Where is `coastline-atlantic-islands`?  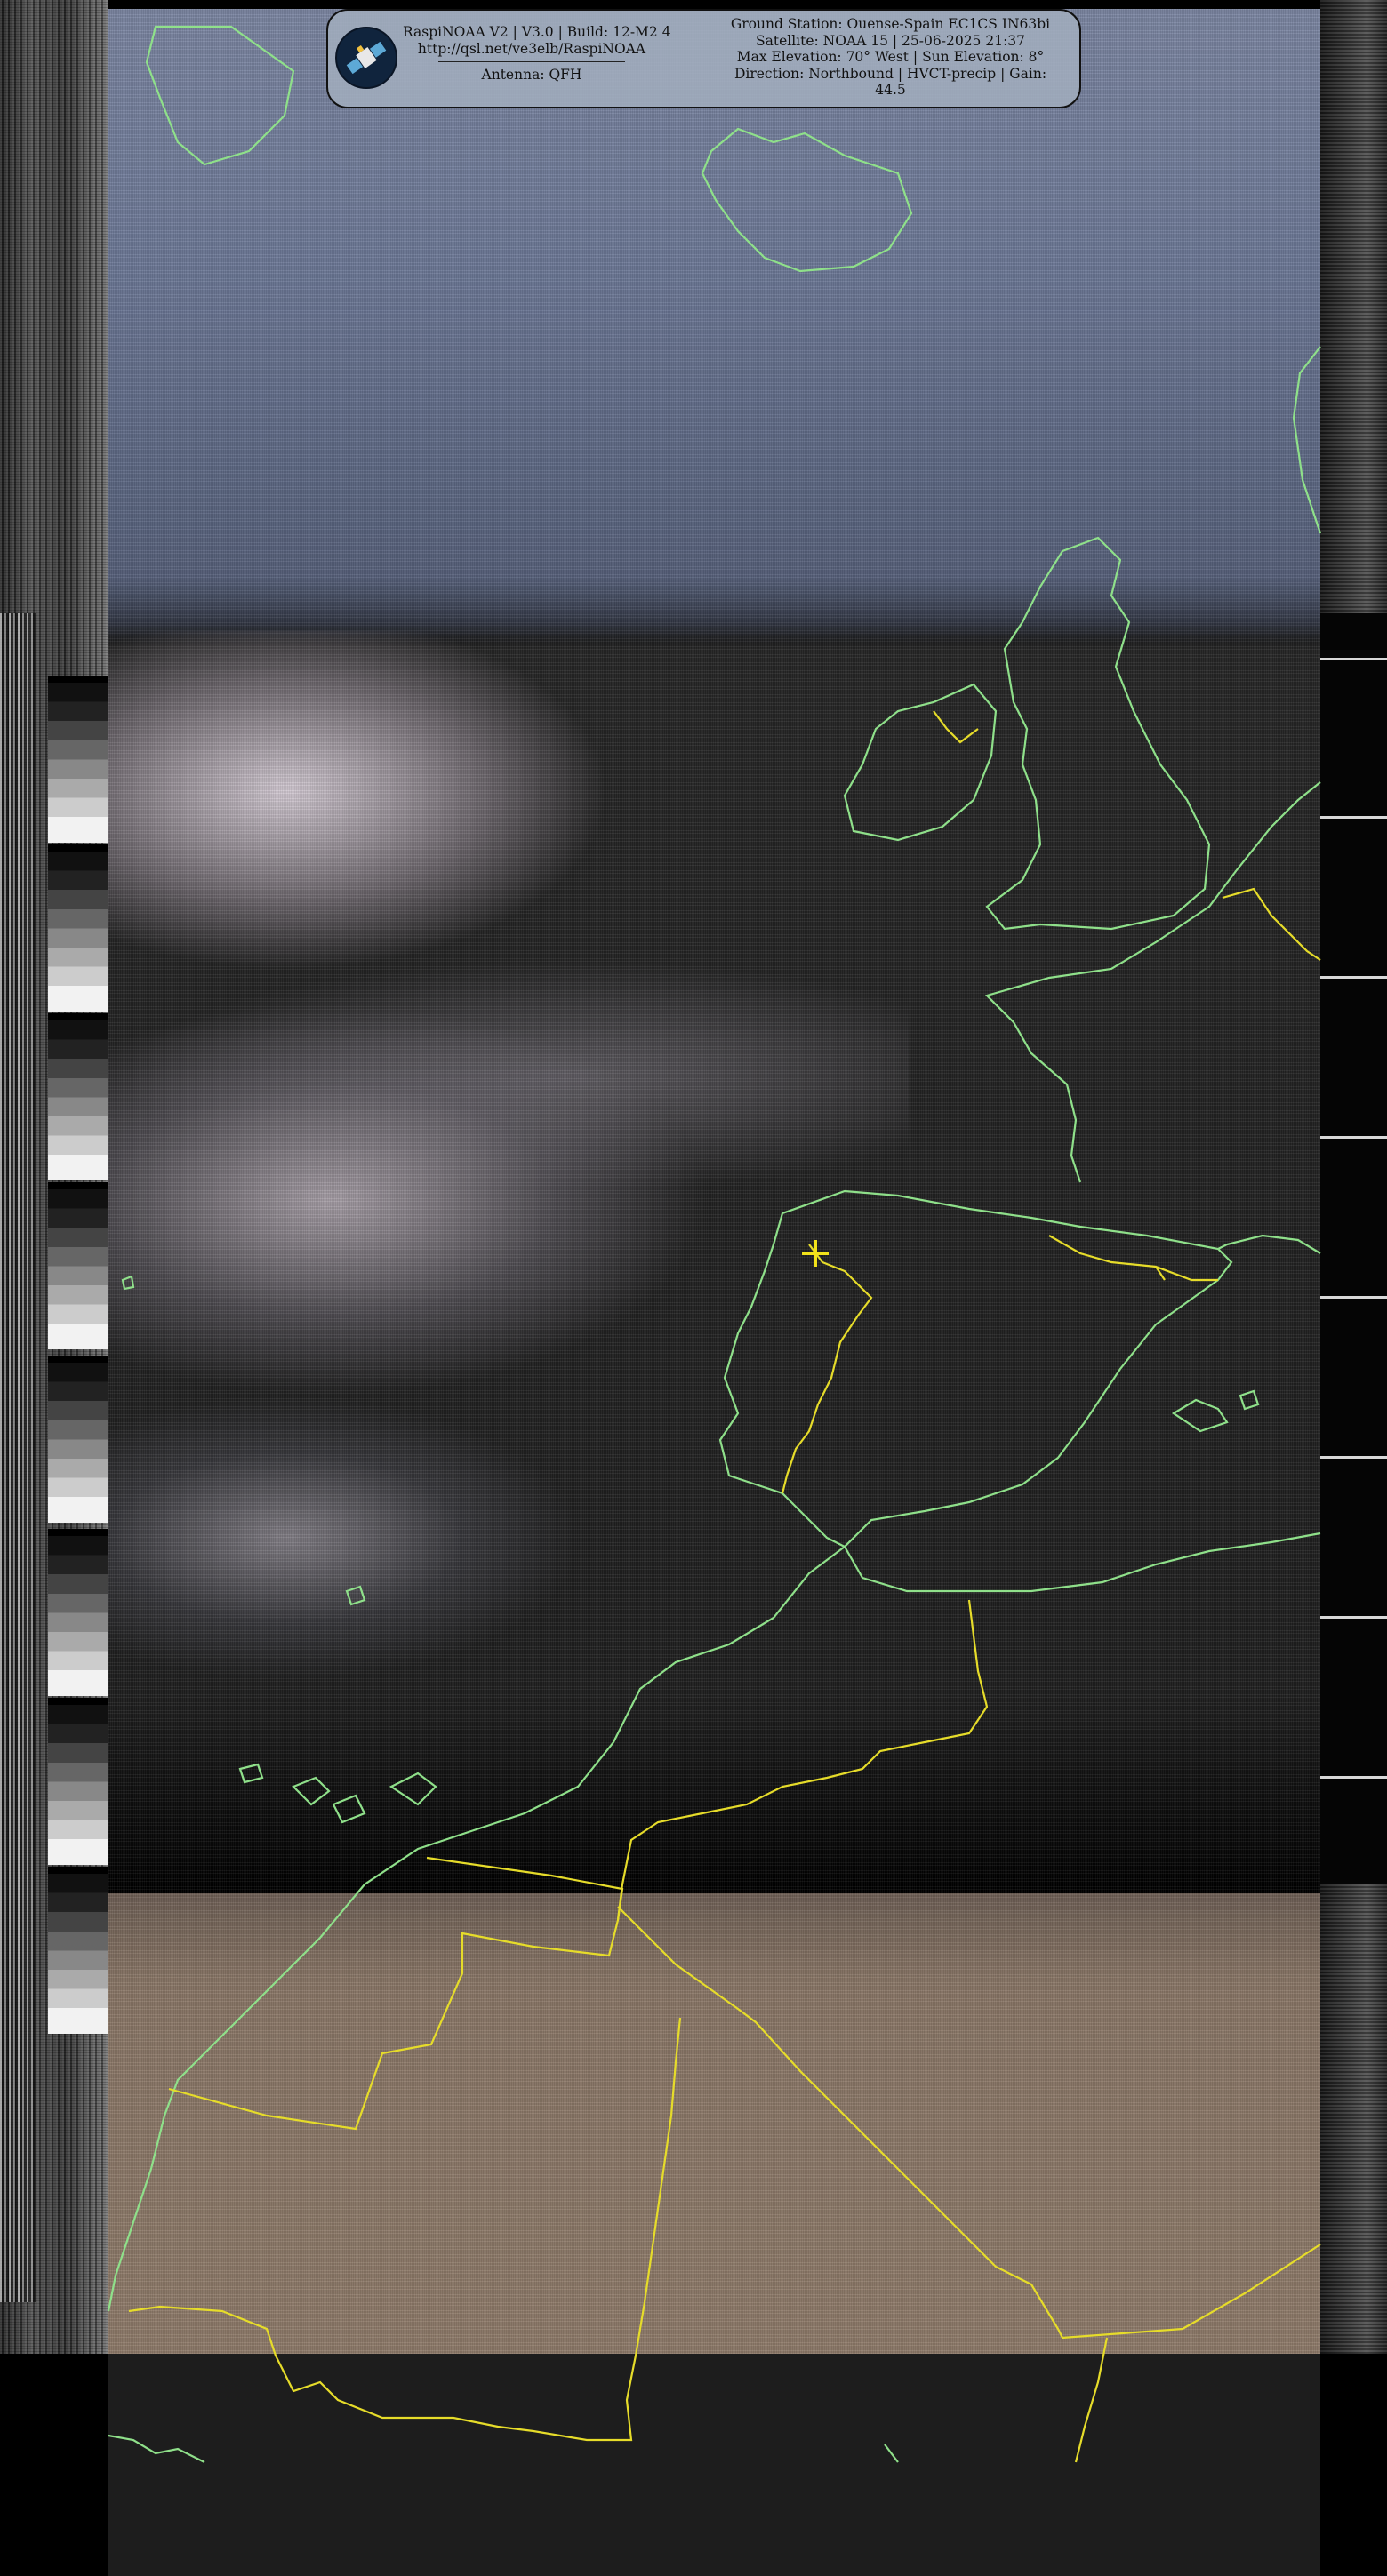 coastline-atlantic-islands is located at coordinates (243, 1440).